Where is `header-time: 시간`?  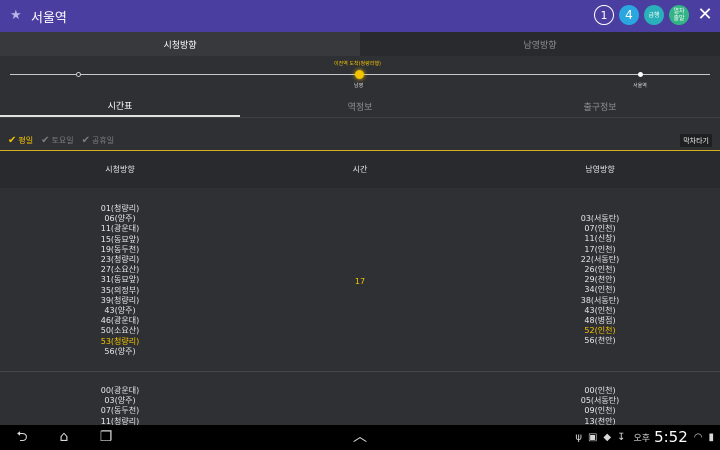
header-time: 시간 is located at coordinates (360, 169).